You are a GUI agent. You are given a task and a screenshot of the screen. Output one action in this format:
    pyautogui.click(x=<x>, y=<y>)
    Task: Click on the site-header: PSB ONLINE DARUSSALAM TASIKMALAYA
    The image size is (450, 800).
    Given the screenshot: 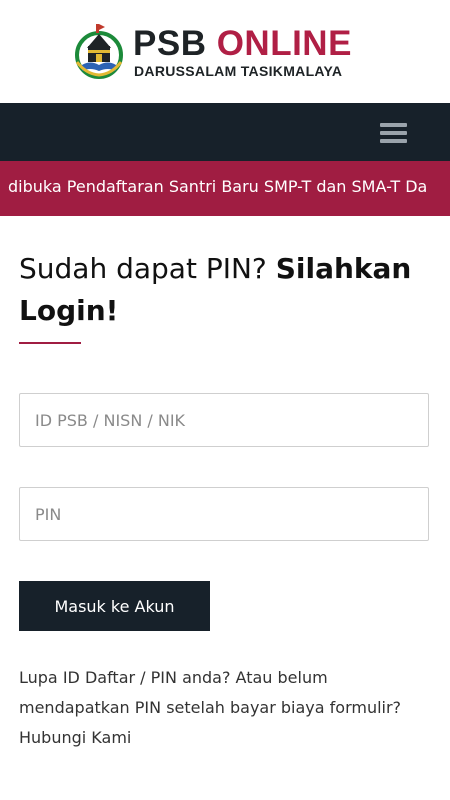 What is the action you would take?
    pyautogui.click(x=225, y=51)
    